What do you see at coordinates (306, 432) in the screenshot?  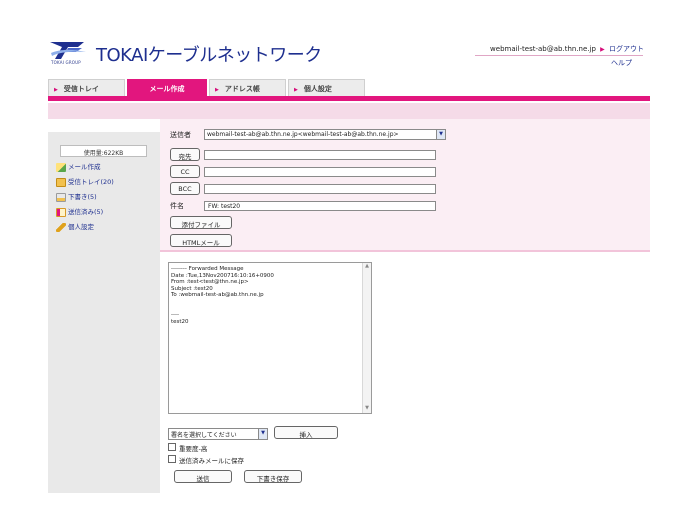 I see `insert-button: 挿入` at bounding box center [306, 432].